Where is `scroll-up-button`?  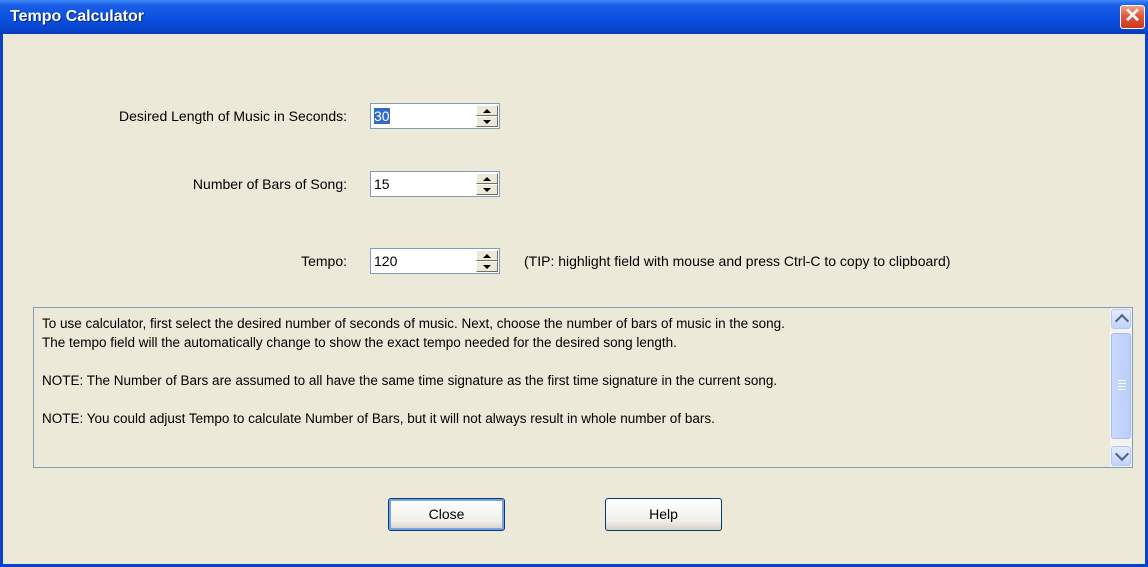 scroll-up-button is located at coordinates (1121, 319).